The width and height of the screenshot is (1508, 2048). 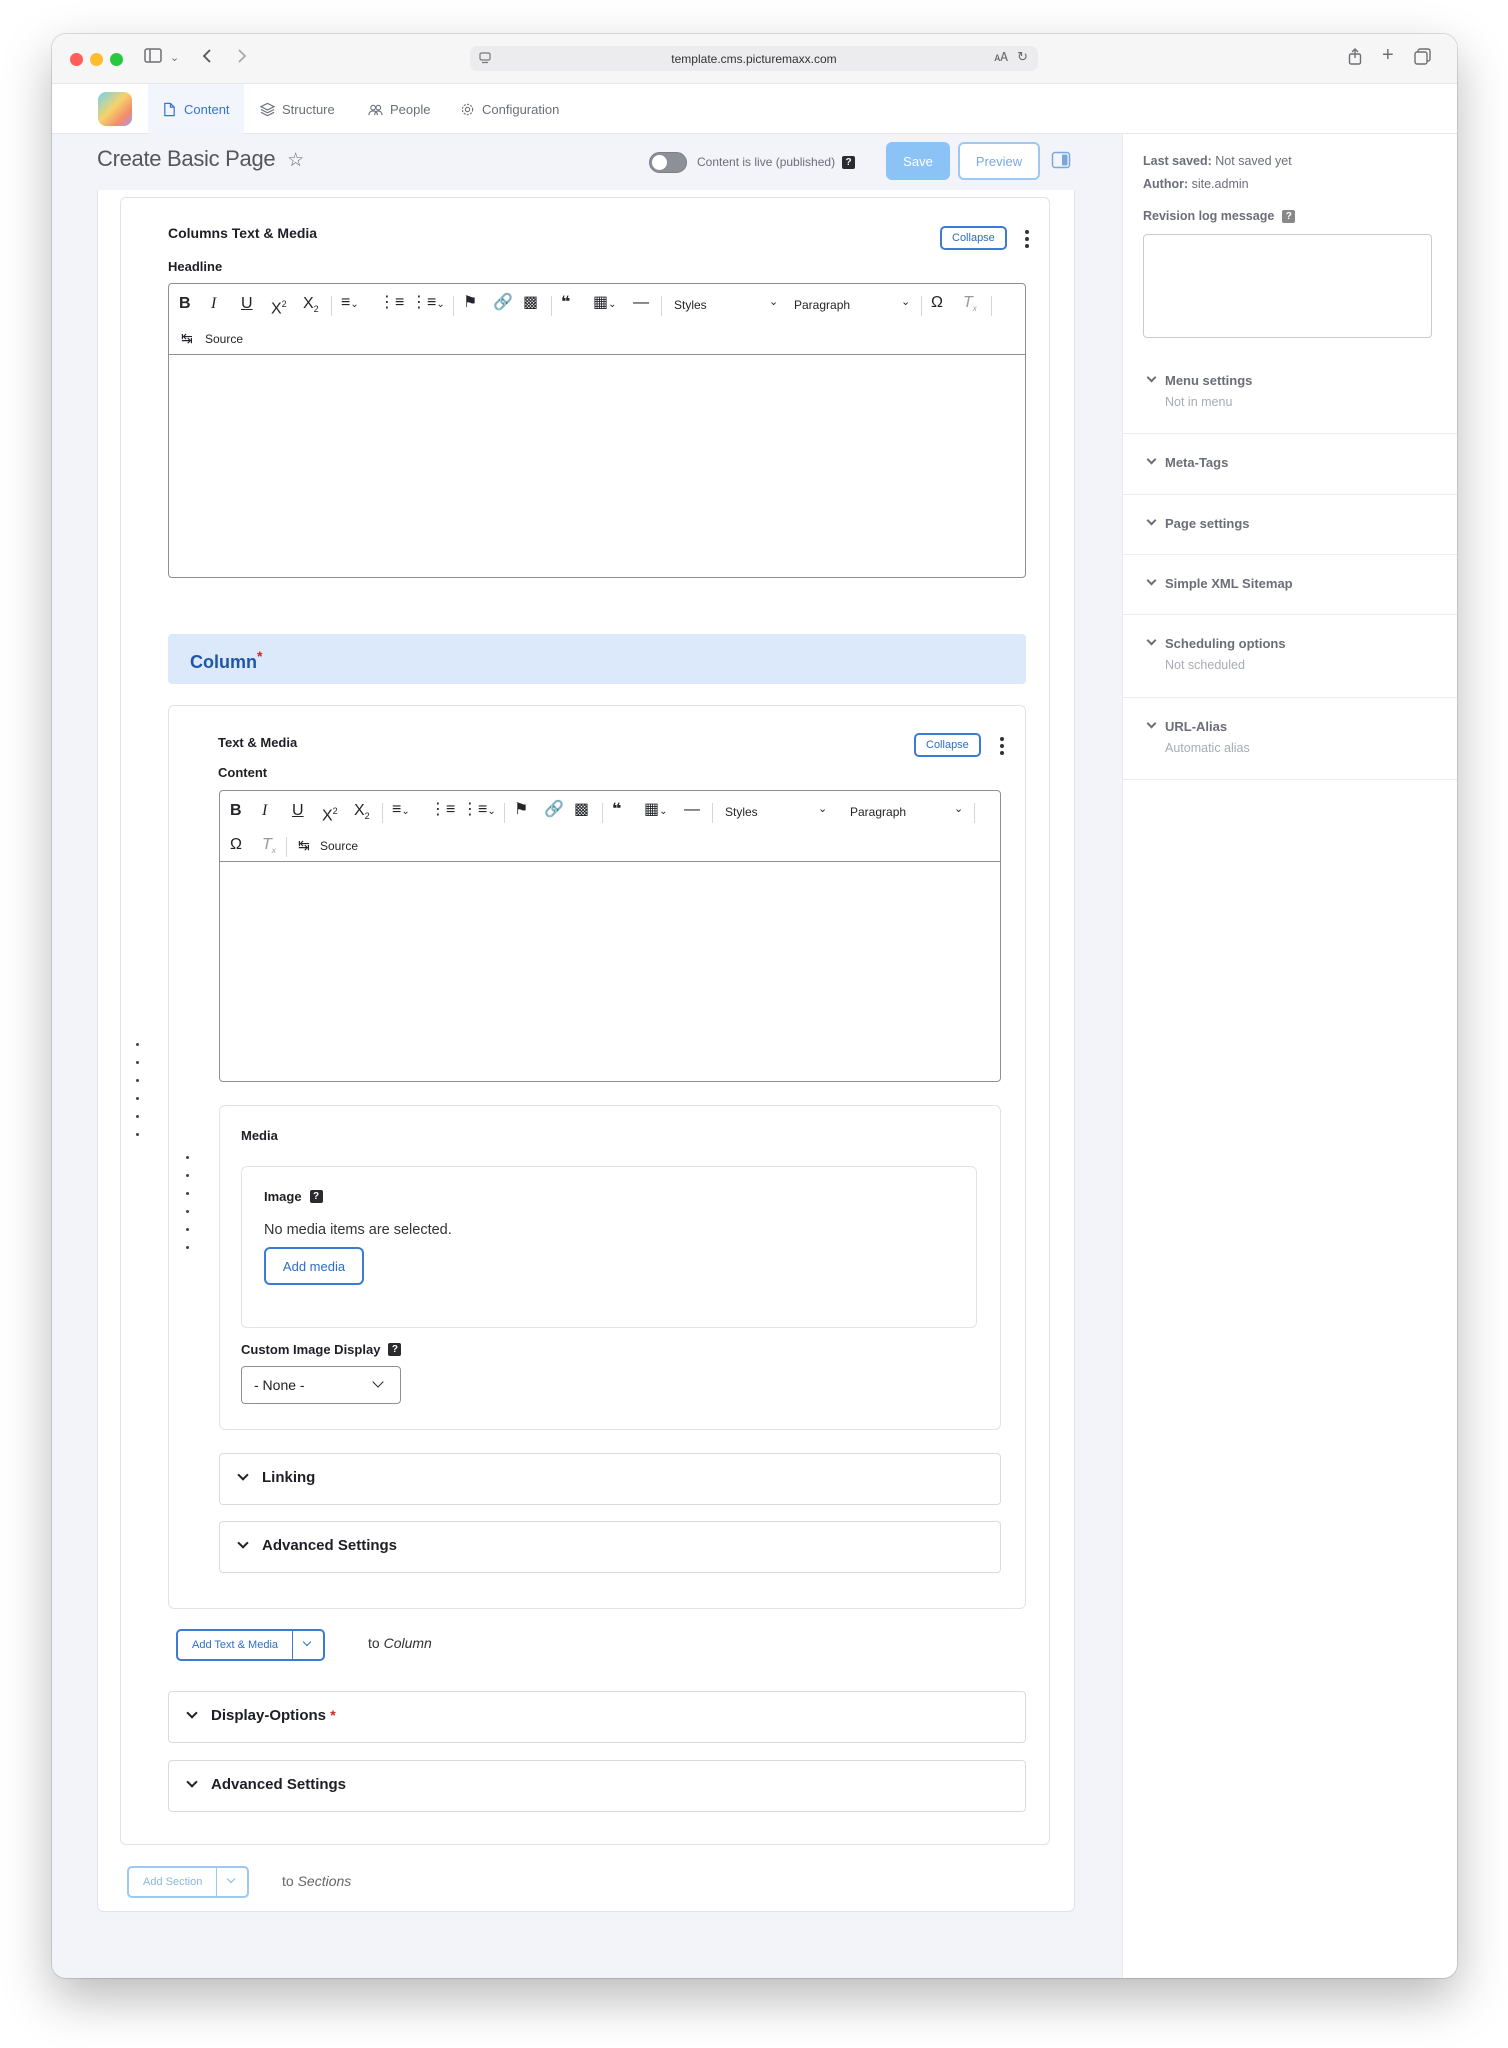 What do you see at coordinates (236, 1645) in the screenshot?
I see `add-text-media-label: Add Text & Media` at bounding box center [236, 1645].